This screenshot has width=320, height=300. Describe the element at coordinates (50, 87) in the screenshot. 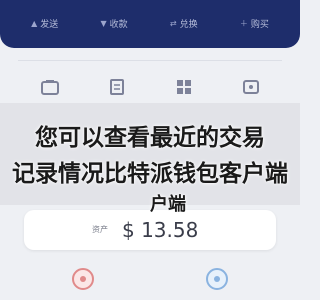

I see `wallet-icon` at that location.